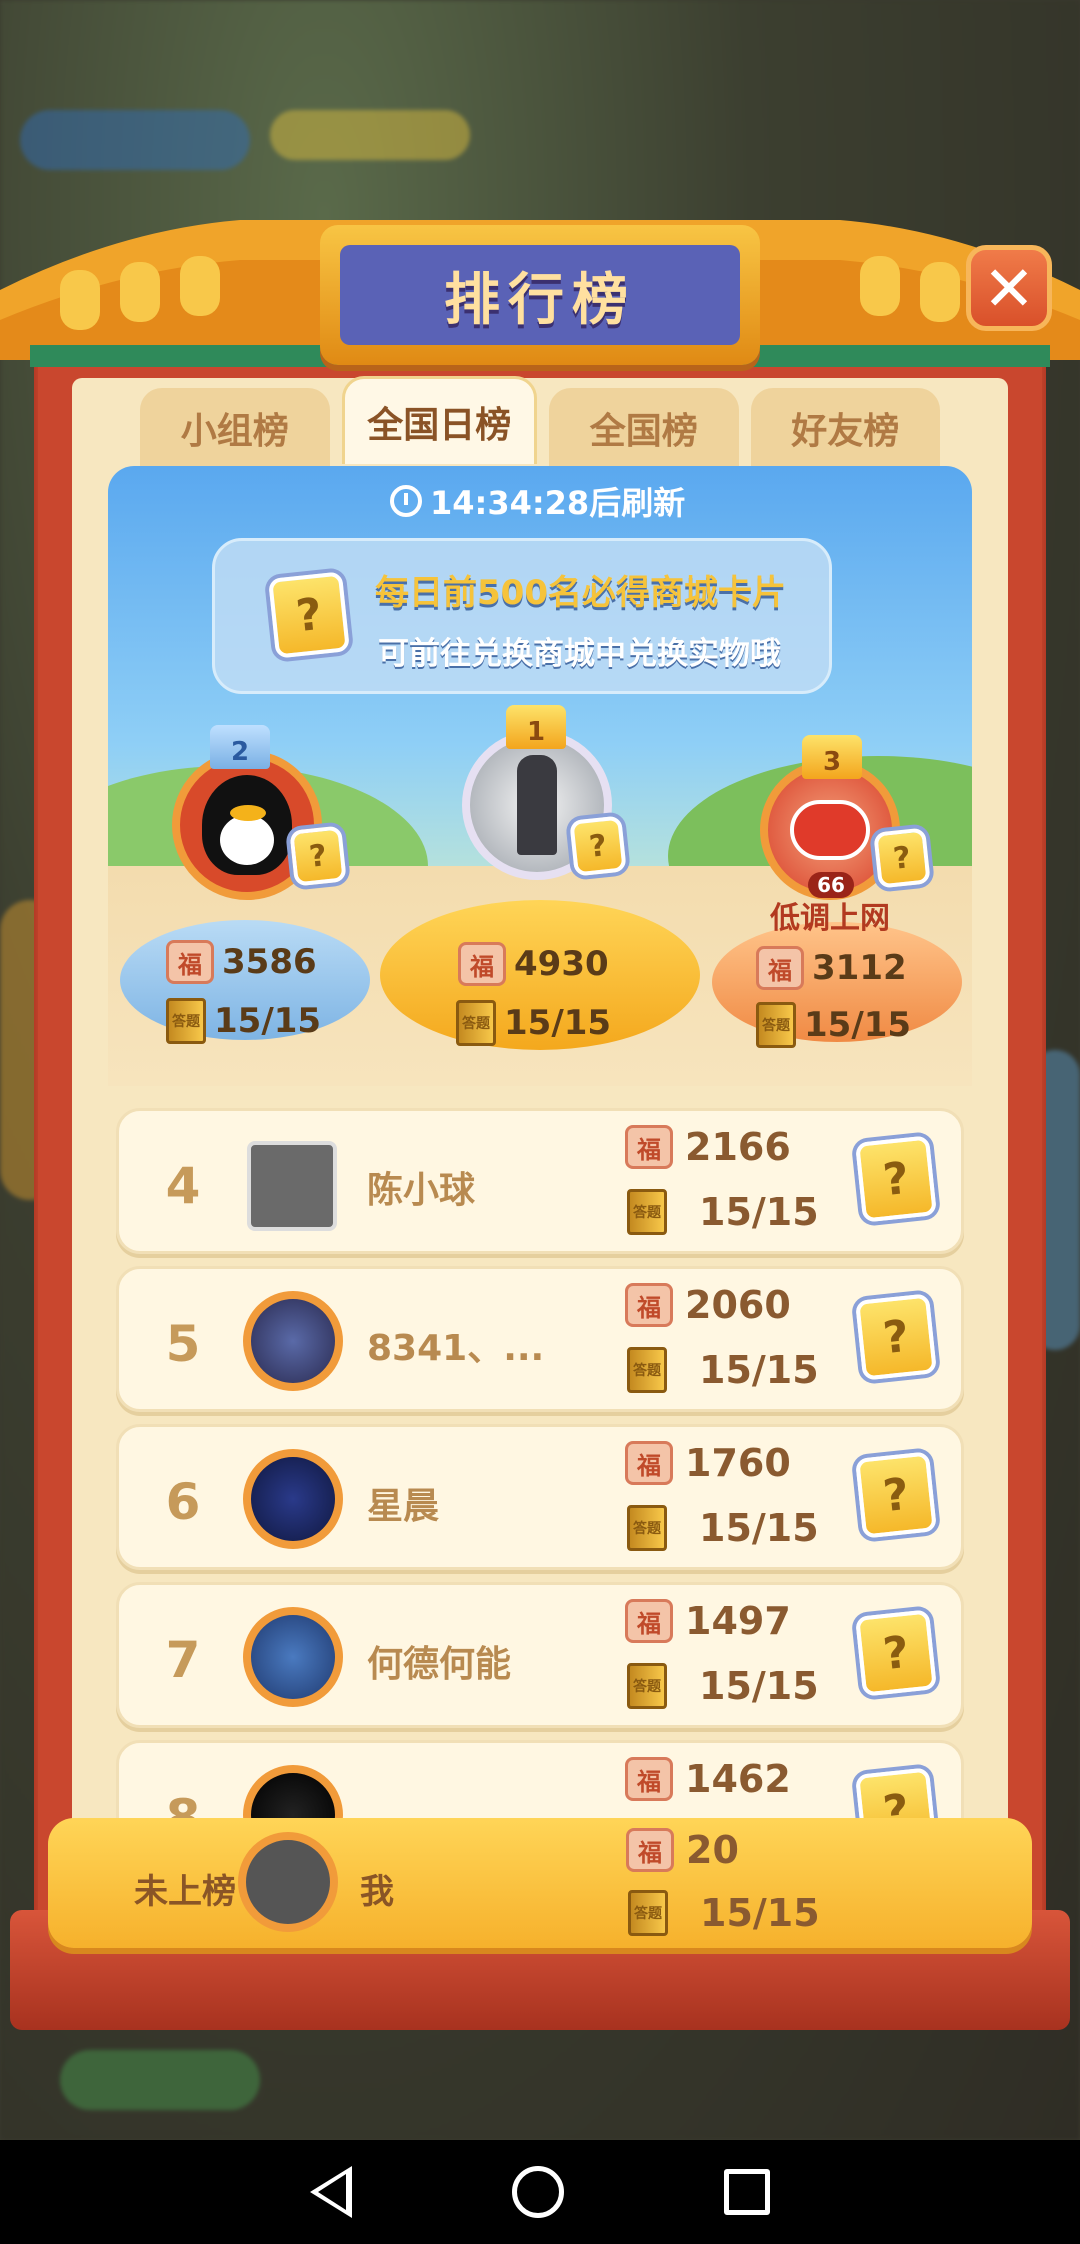 Image resolution: width=1080 pixels, height=2244 pixels. I want to click on list-item: 5 8341、... 福 2060 答题 15/15 ?, so click(540, 1339).